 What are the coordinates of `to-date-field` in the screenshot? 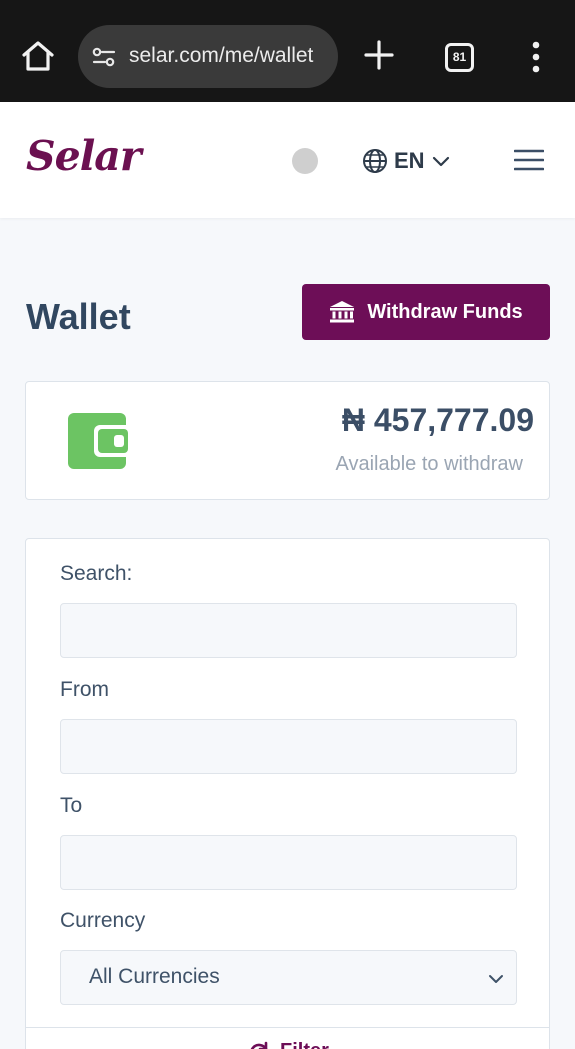 It's located at (288, 862).